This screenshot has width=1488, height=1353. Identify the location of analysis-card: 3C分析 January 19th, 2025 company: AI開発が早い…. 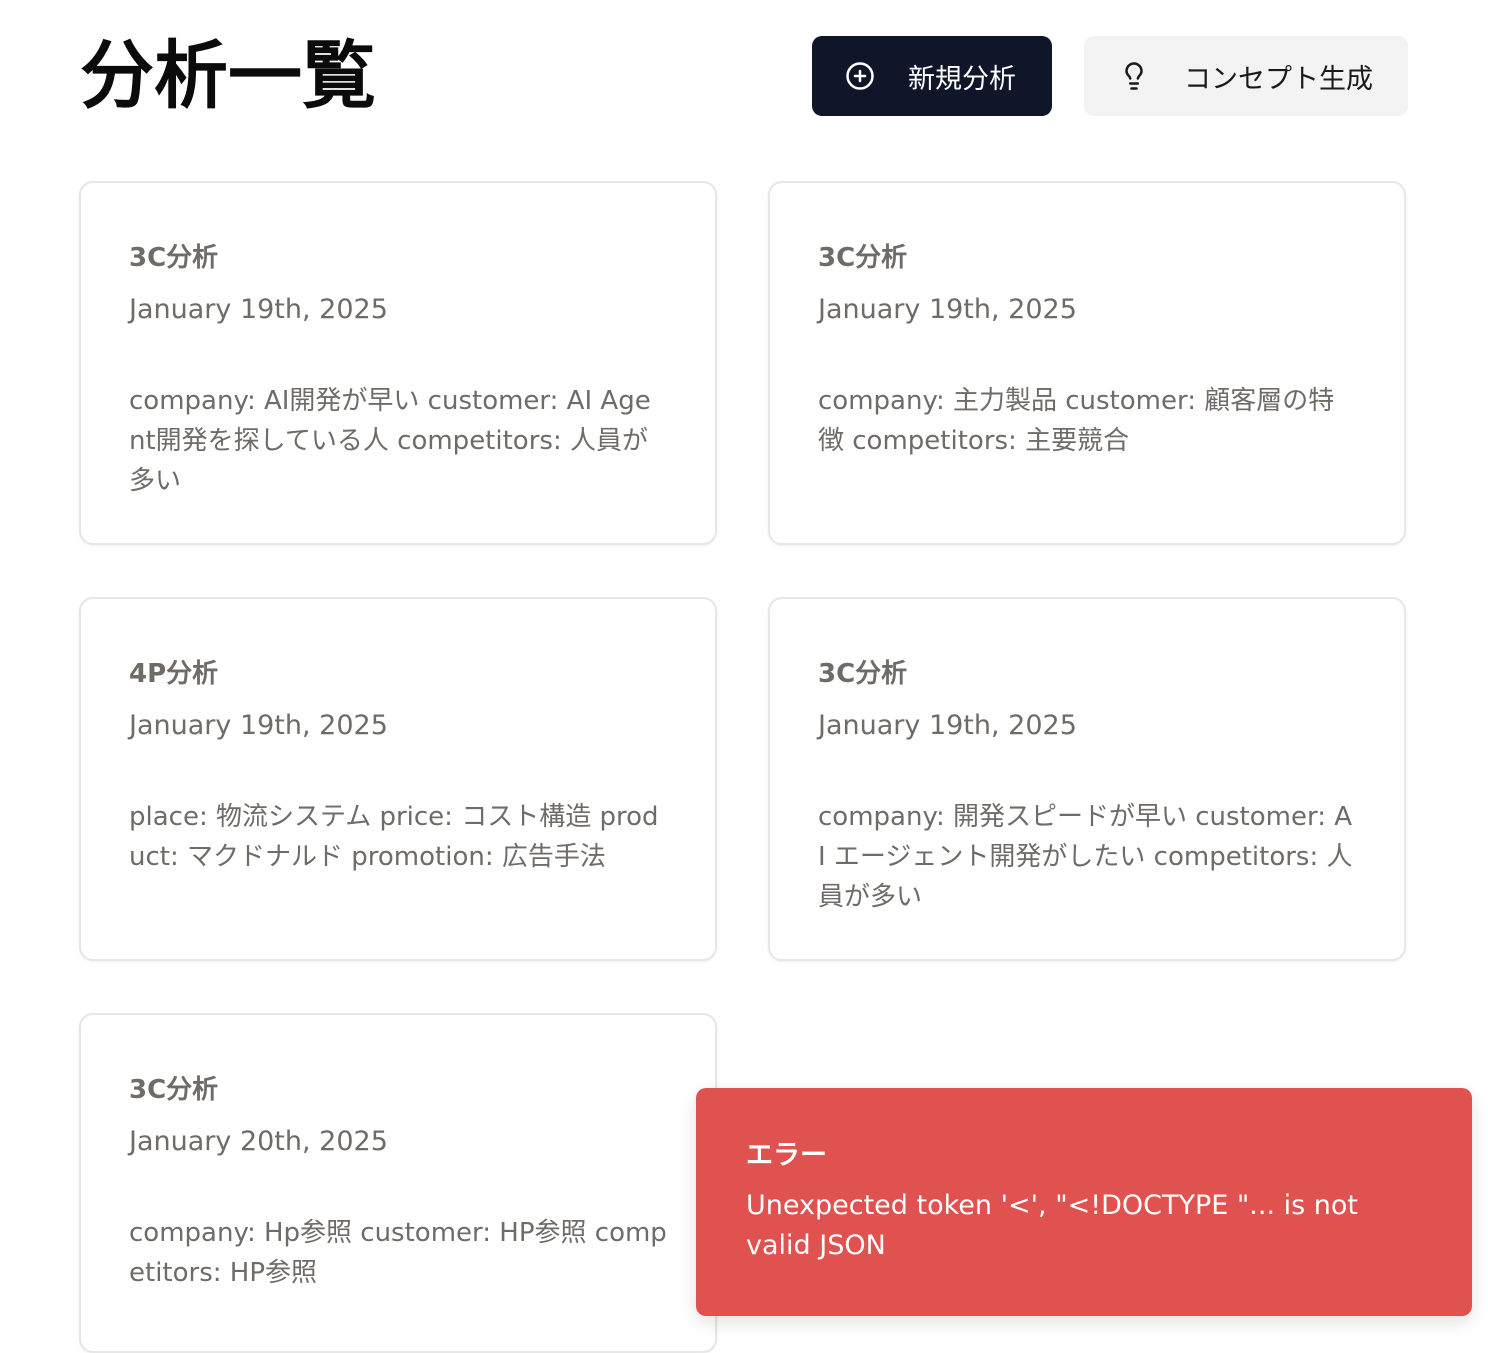
(398, 363).